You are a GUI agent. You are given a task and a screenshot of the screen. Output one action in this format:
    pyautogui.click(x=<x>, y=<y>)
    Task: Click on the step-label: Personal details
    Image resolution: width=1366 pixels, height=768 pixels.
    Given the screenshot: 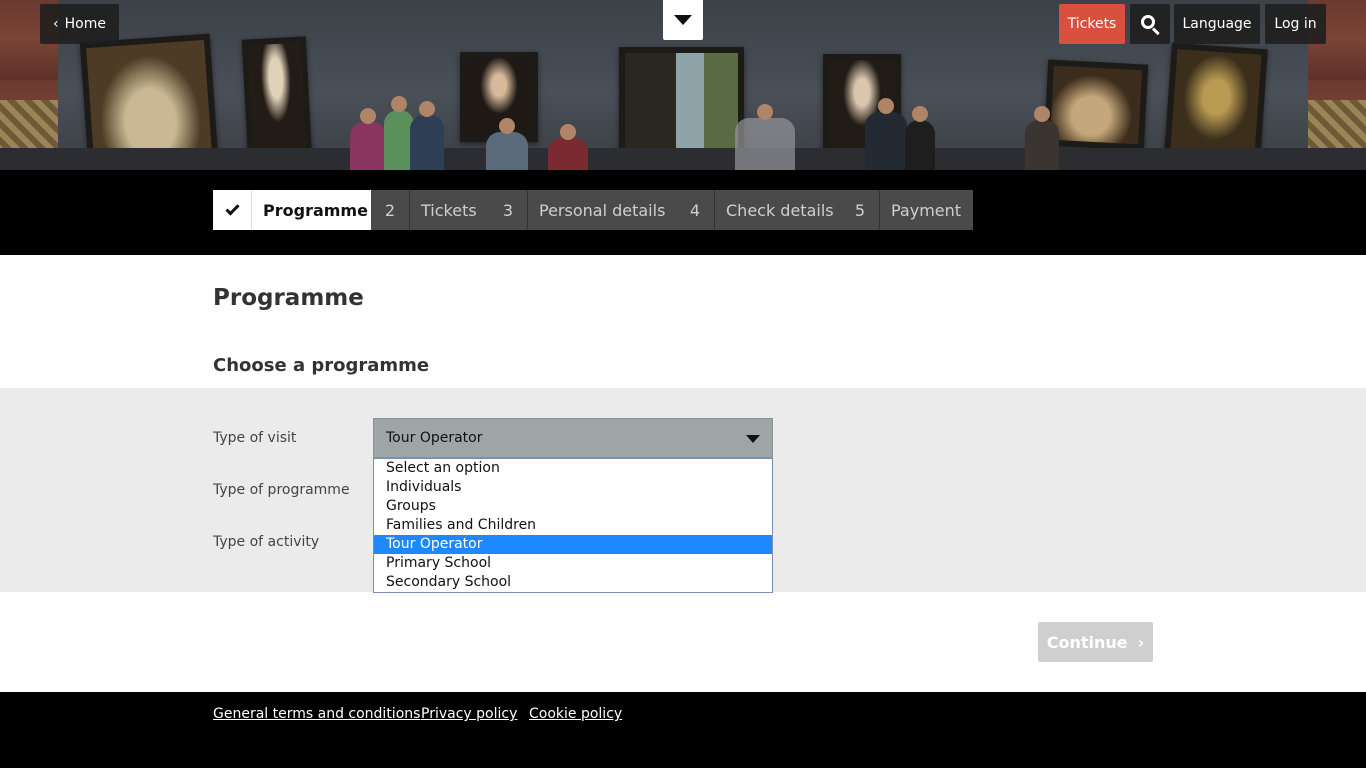 What is the action you would take?
    pyautogui.click(x=602, y=210)
    